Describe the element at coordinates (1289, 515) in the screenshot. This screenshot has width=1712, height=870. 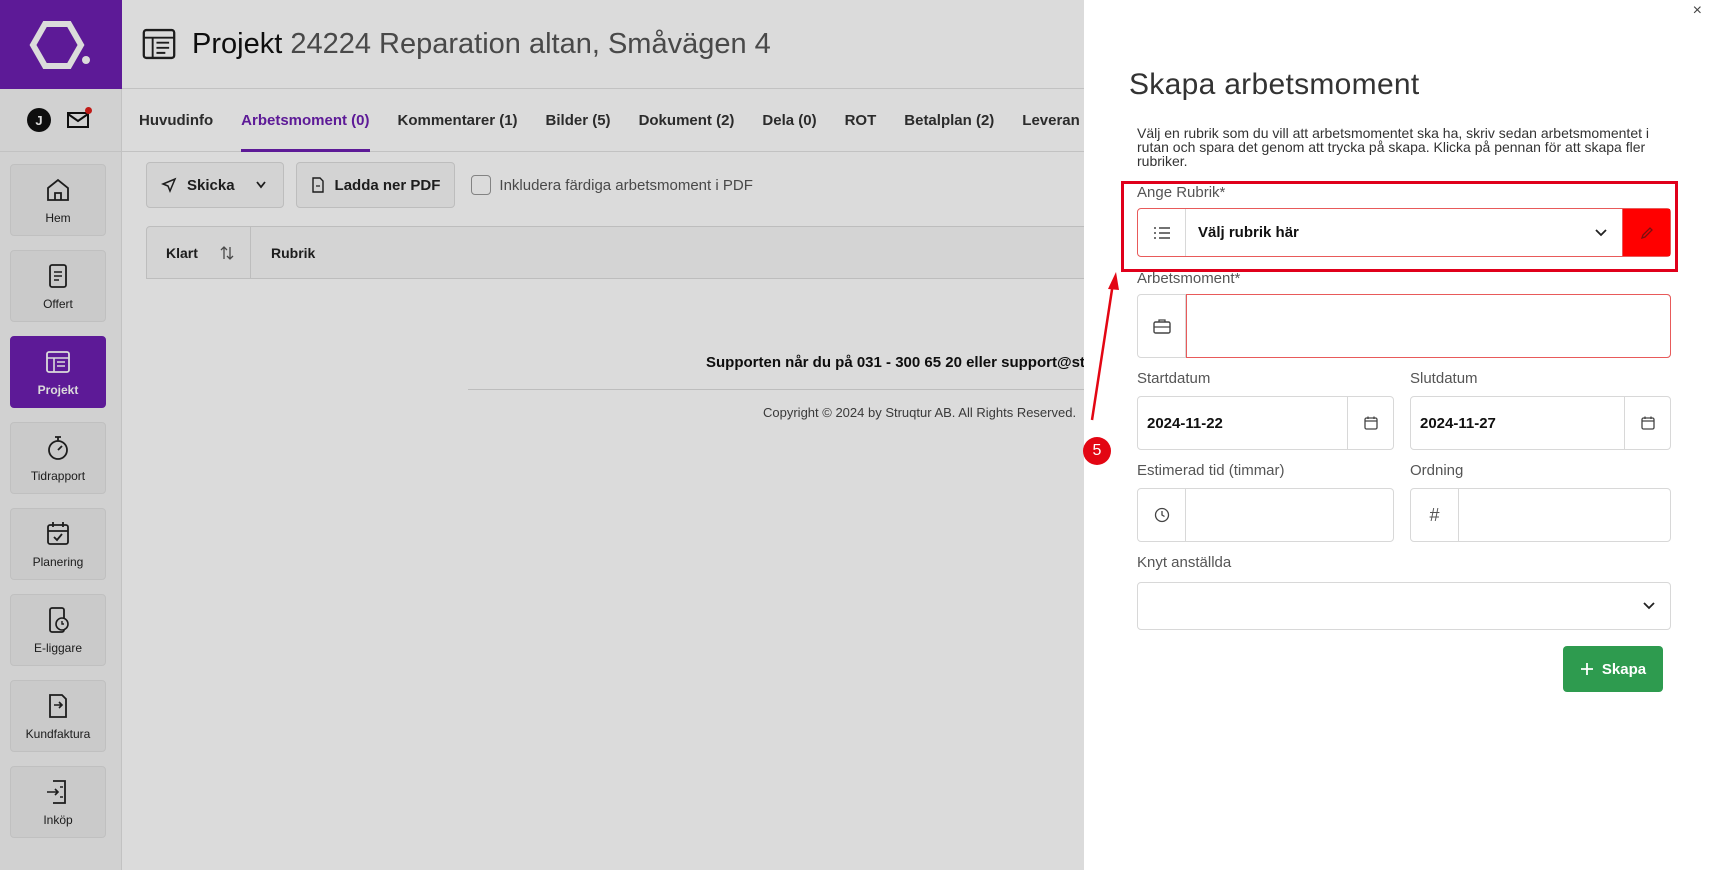
I see `estimerad-tid-input` at that location.